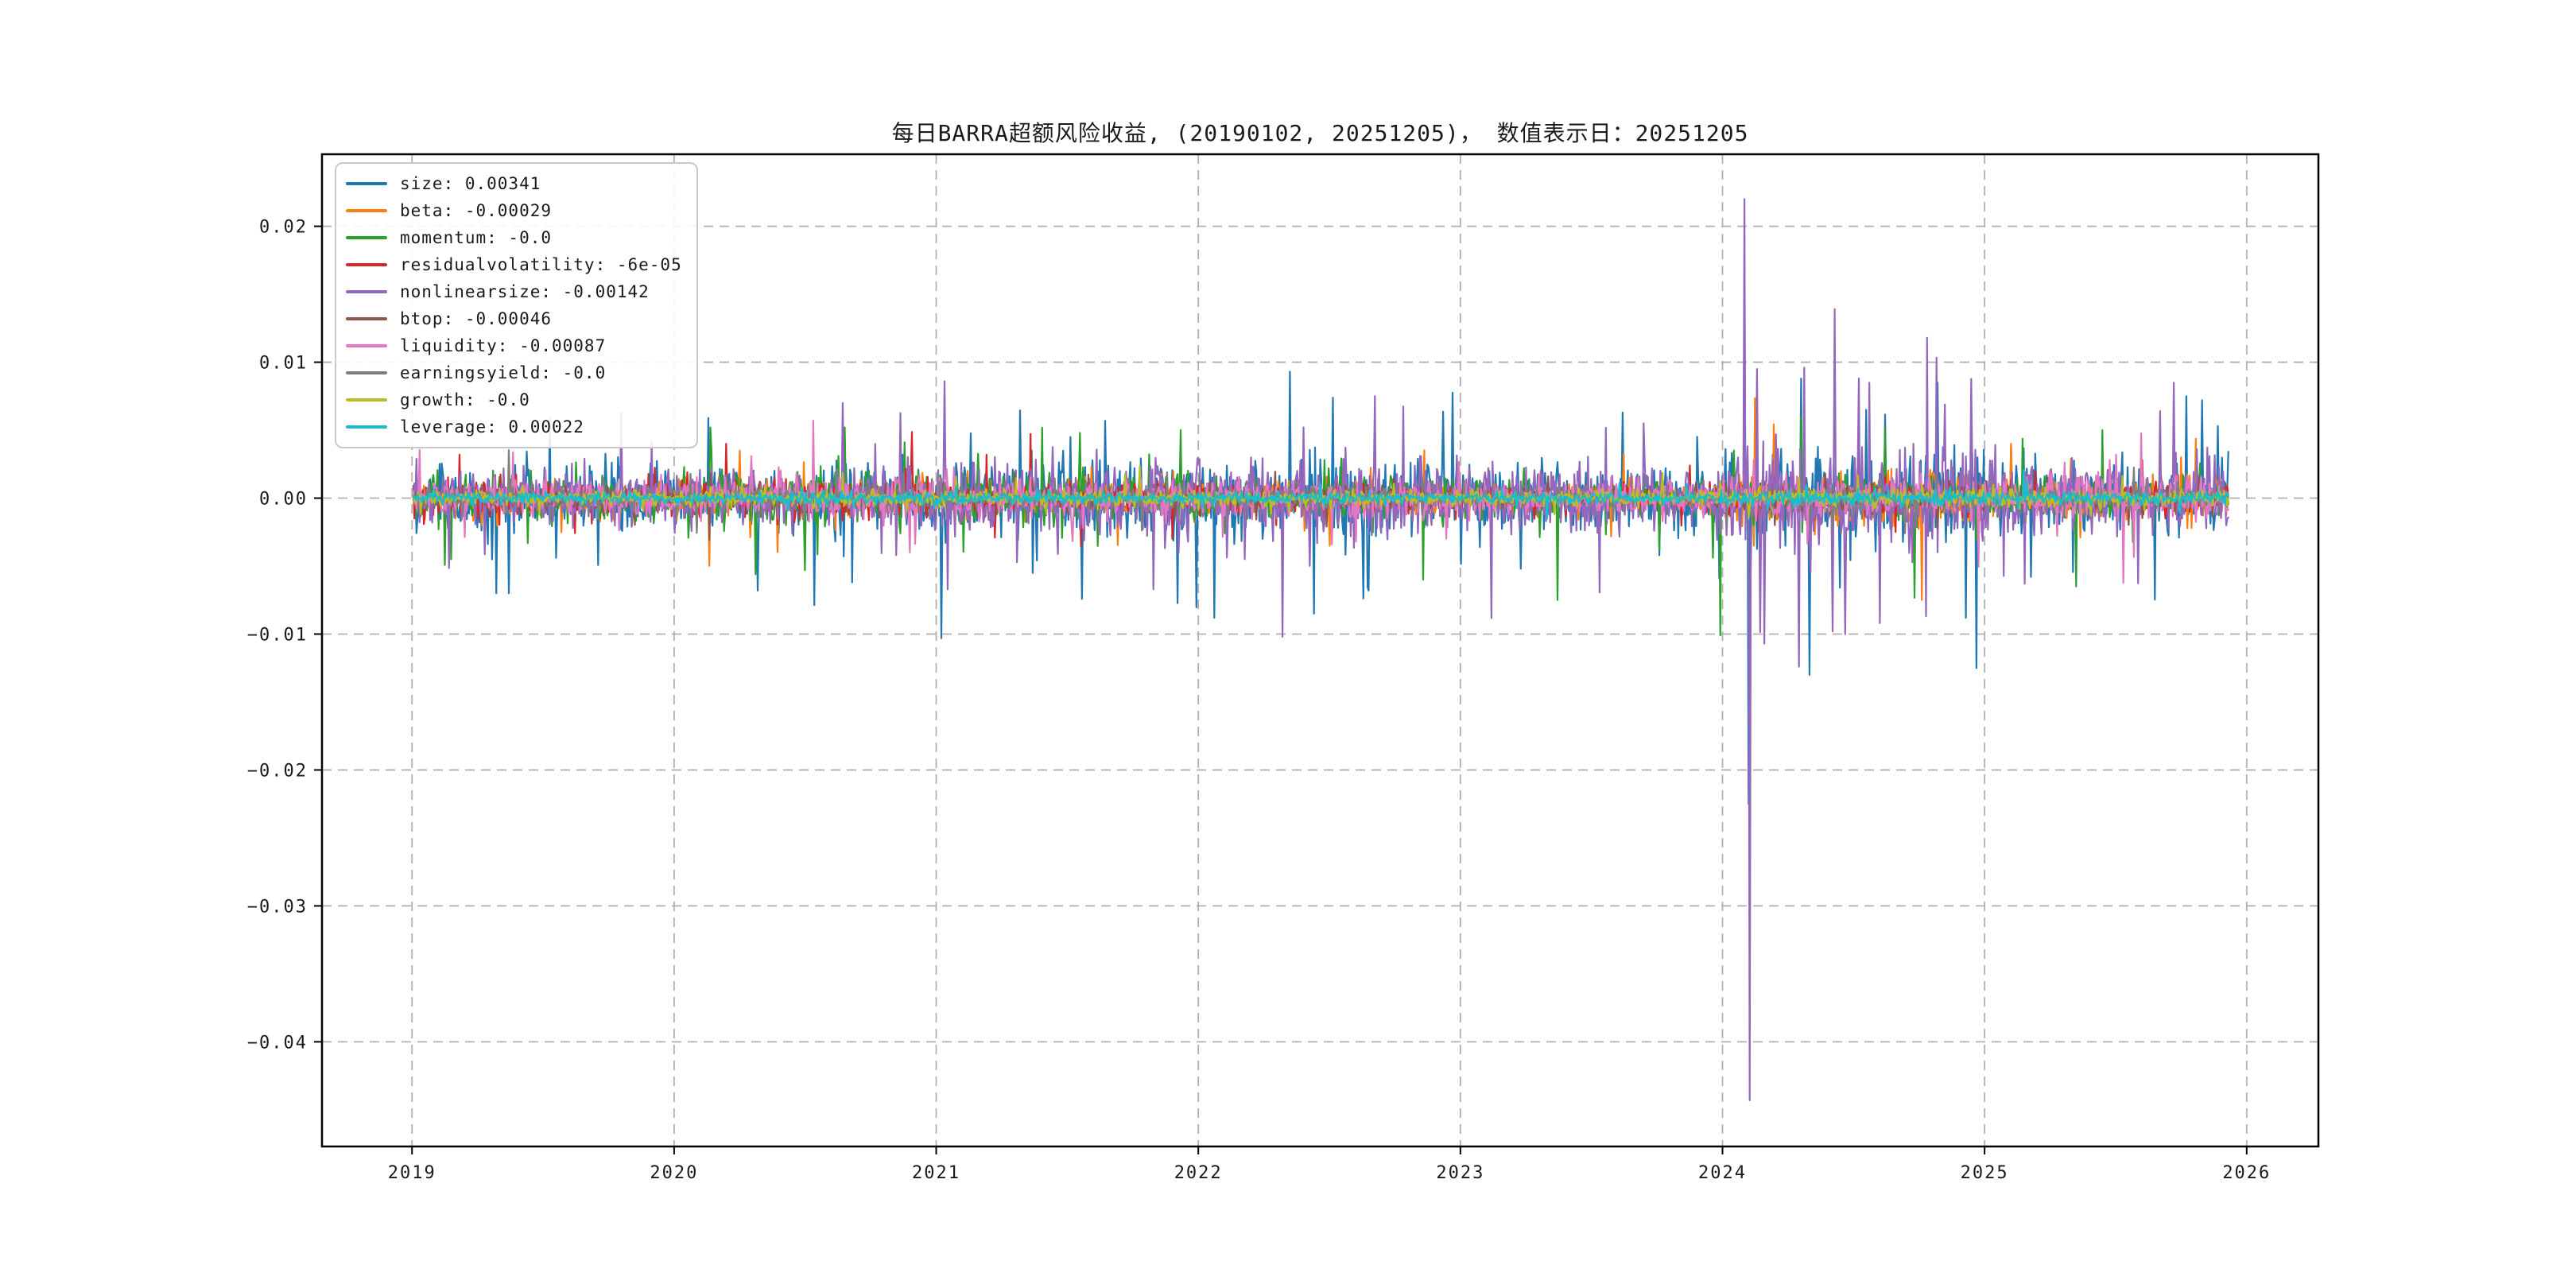 This screenshot has height=1288, width=2576. What do you see at coordinates (477, 210) in the screenshot?
I see `legend-label: beta: -0.00029` at bounding box center [477, 210].